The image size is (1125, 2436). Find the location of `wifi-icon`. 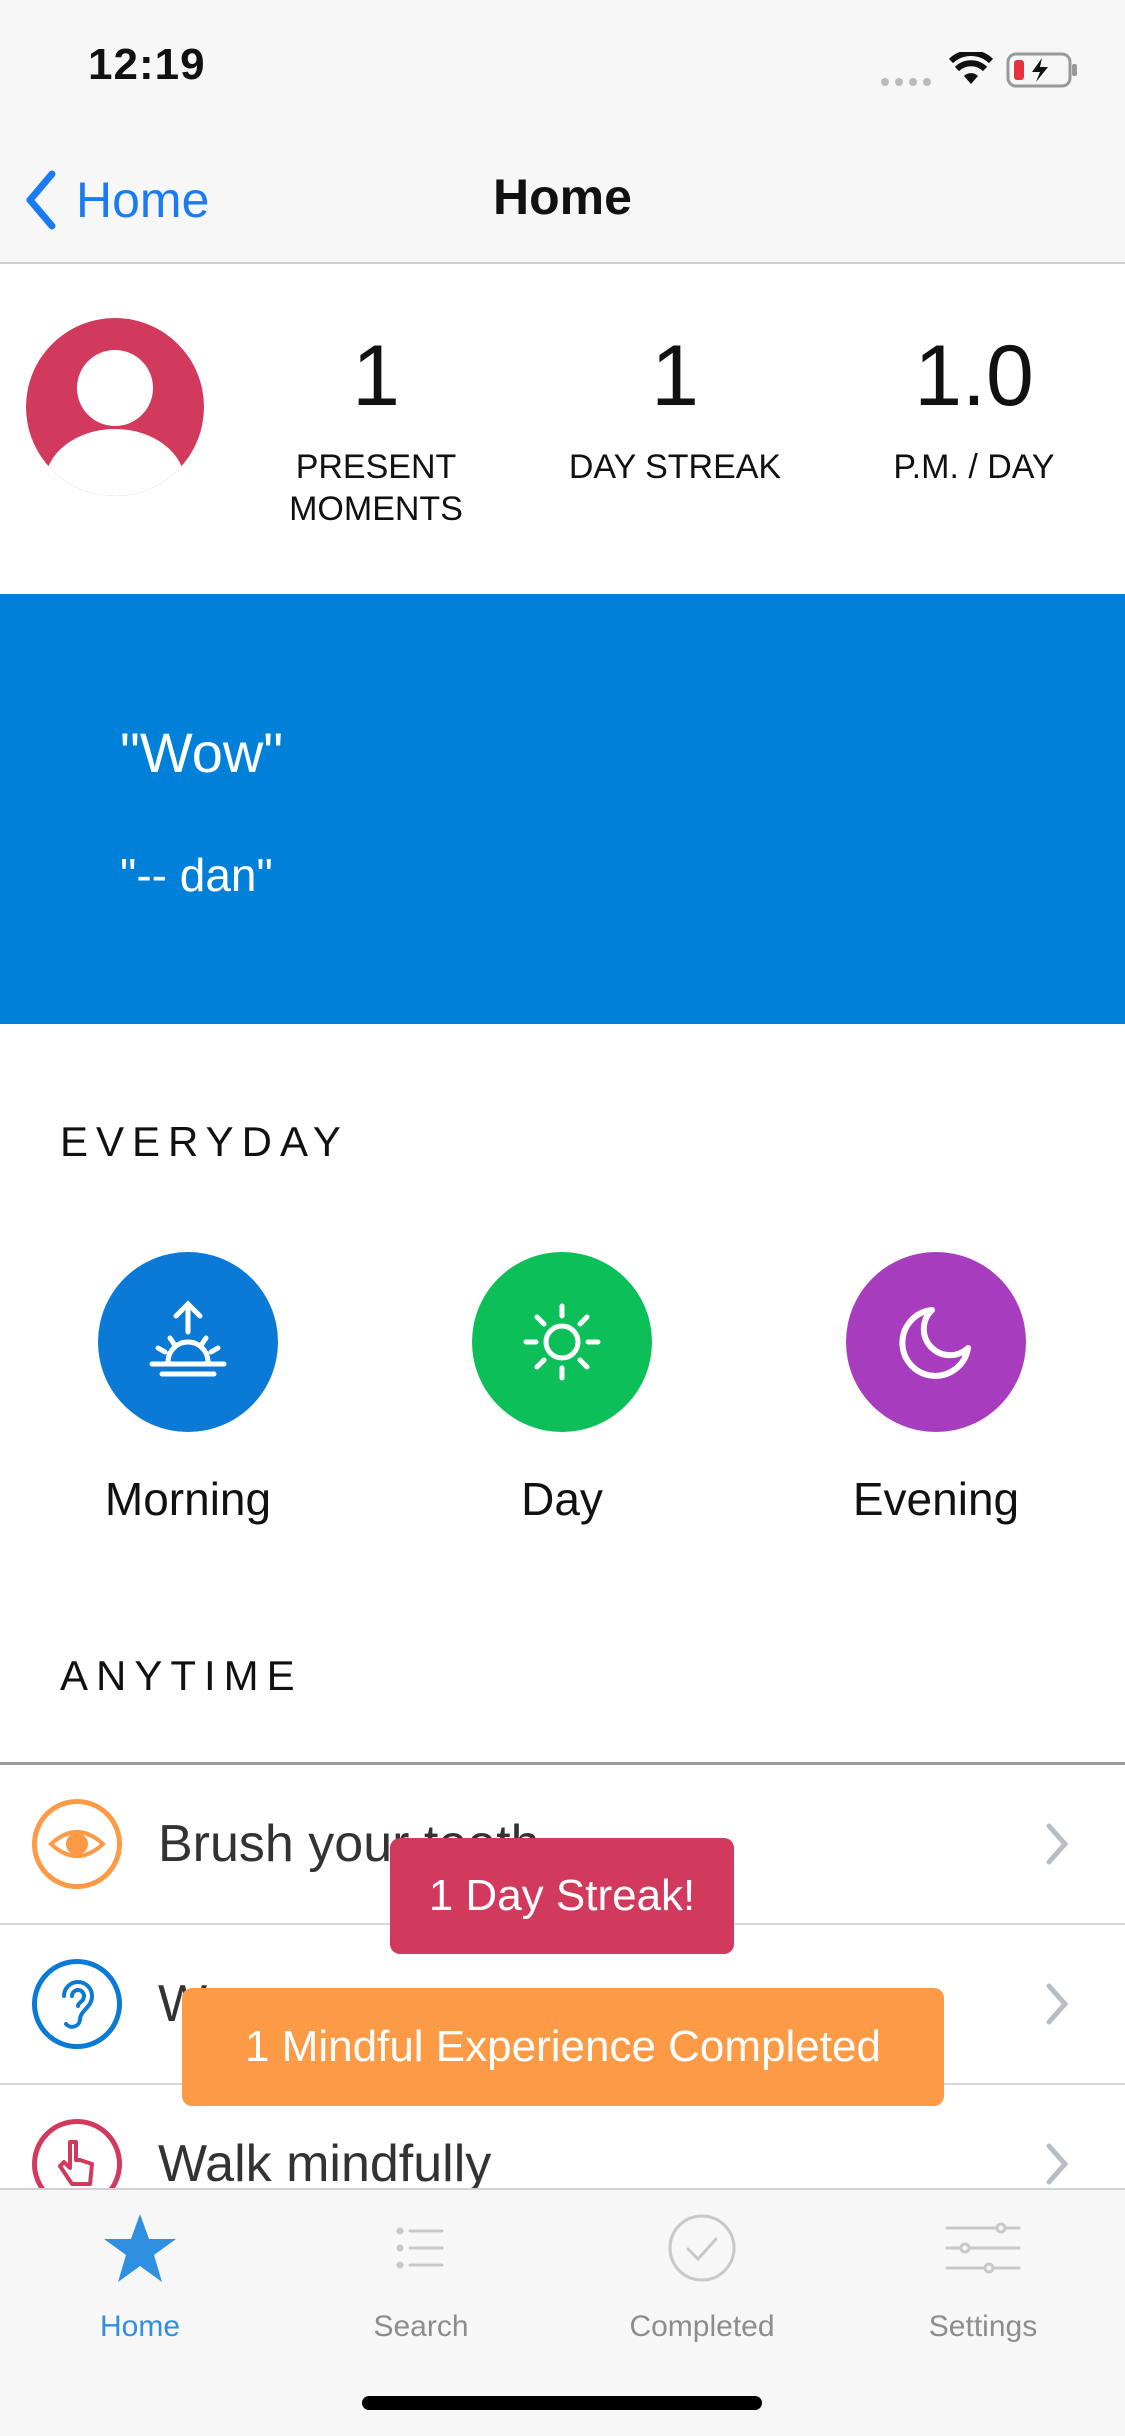

wifi-icon is located at coordinates (971, 70).